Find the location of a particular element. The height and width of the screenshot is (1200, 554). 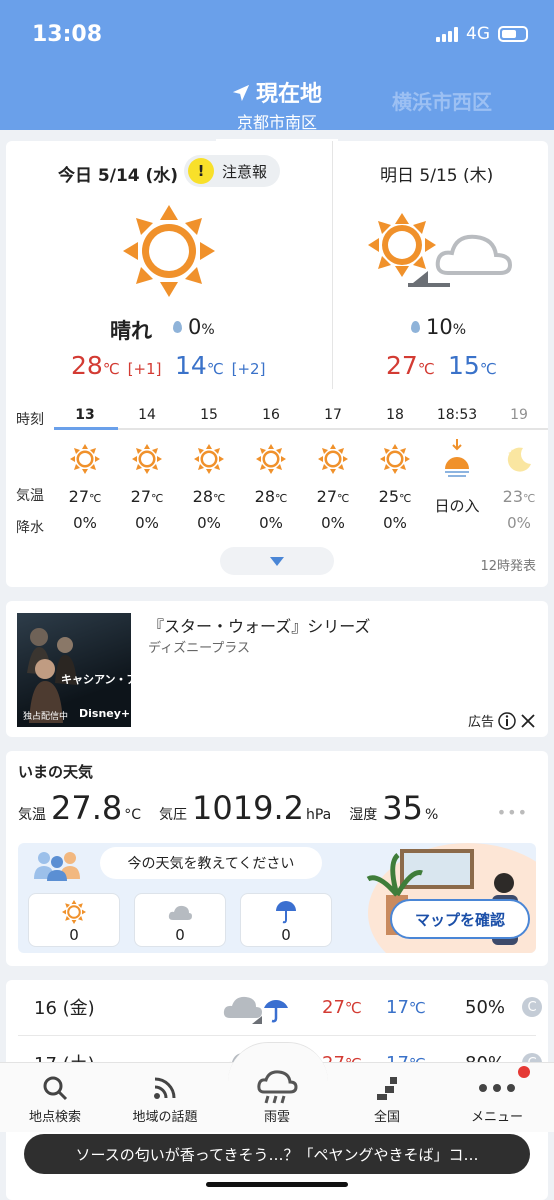

hour-label: 19 is located at coordinates (519, 415).